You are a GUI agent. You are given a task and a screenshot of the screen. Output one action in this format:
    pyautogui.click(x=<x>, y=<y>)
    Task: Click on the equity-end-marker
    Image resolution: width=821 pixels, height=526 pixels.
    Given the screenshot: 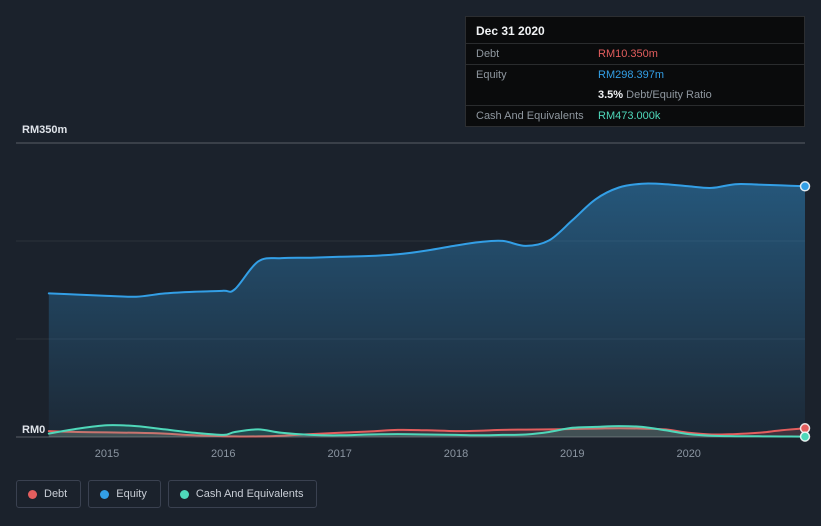 What is the action you would take?
    pyautogui.click(x=805, y=186)
    